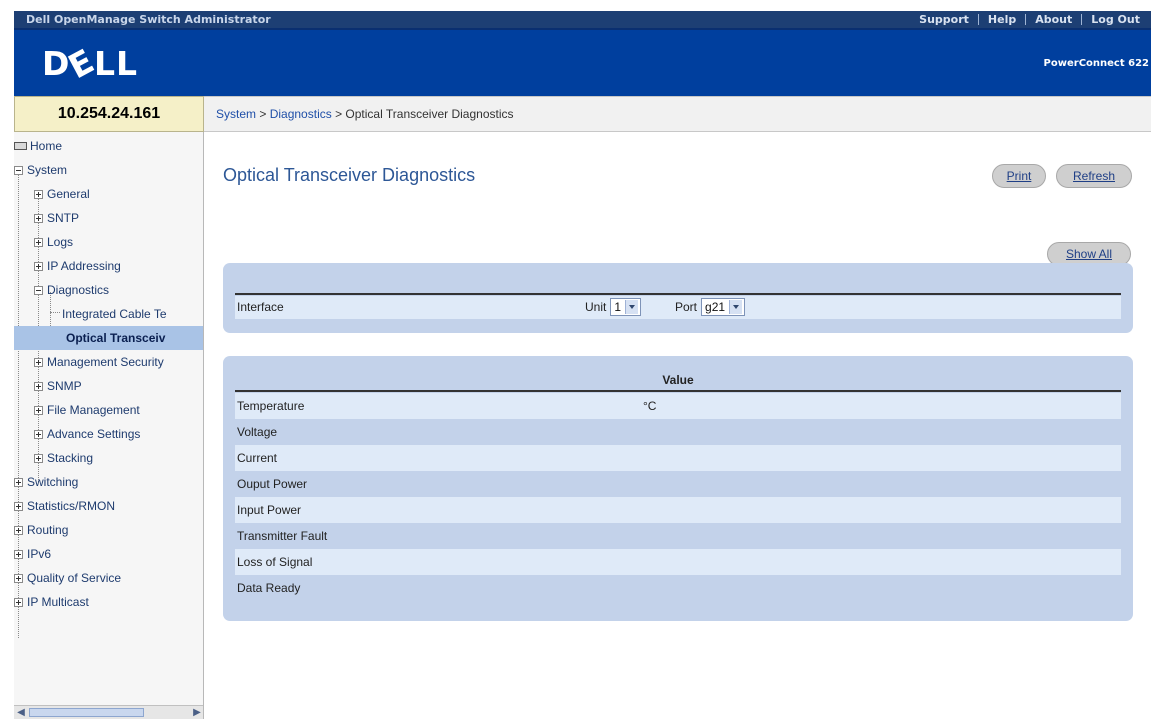  What do you see at coordinates (236, 114) in the screenshot?
I see `breadcrumb-system: System` at bounding box center [236, 114].